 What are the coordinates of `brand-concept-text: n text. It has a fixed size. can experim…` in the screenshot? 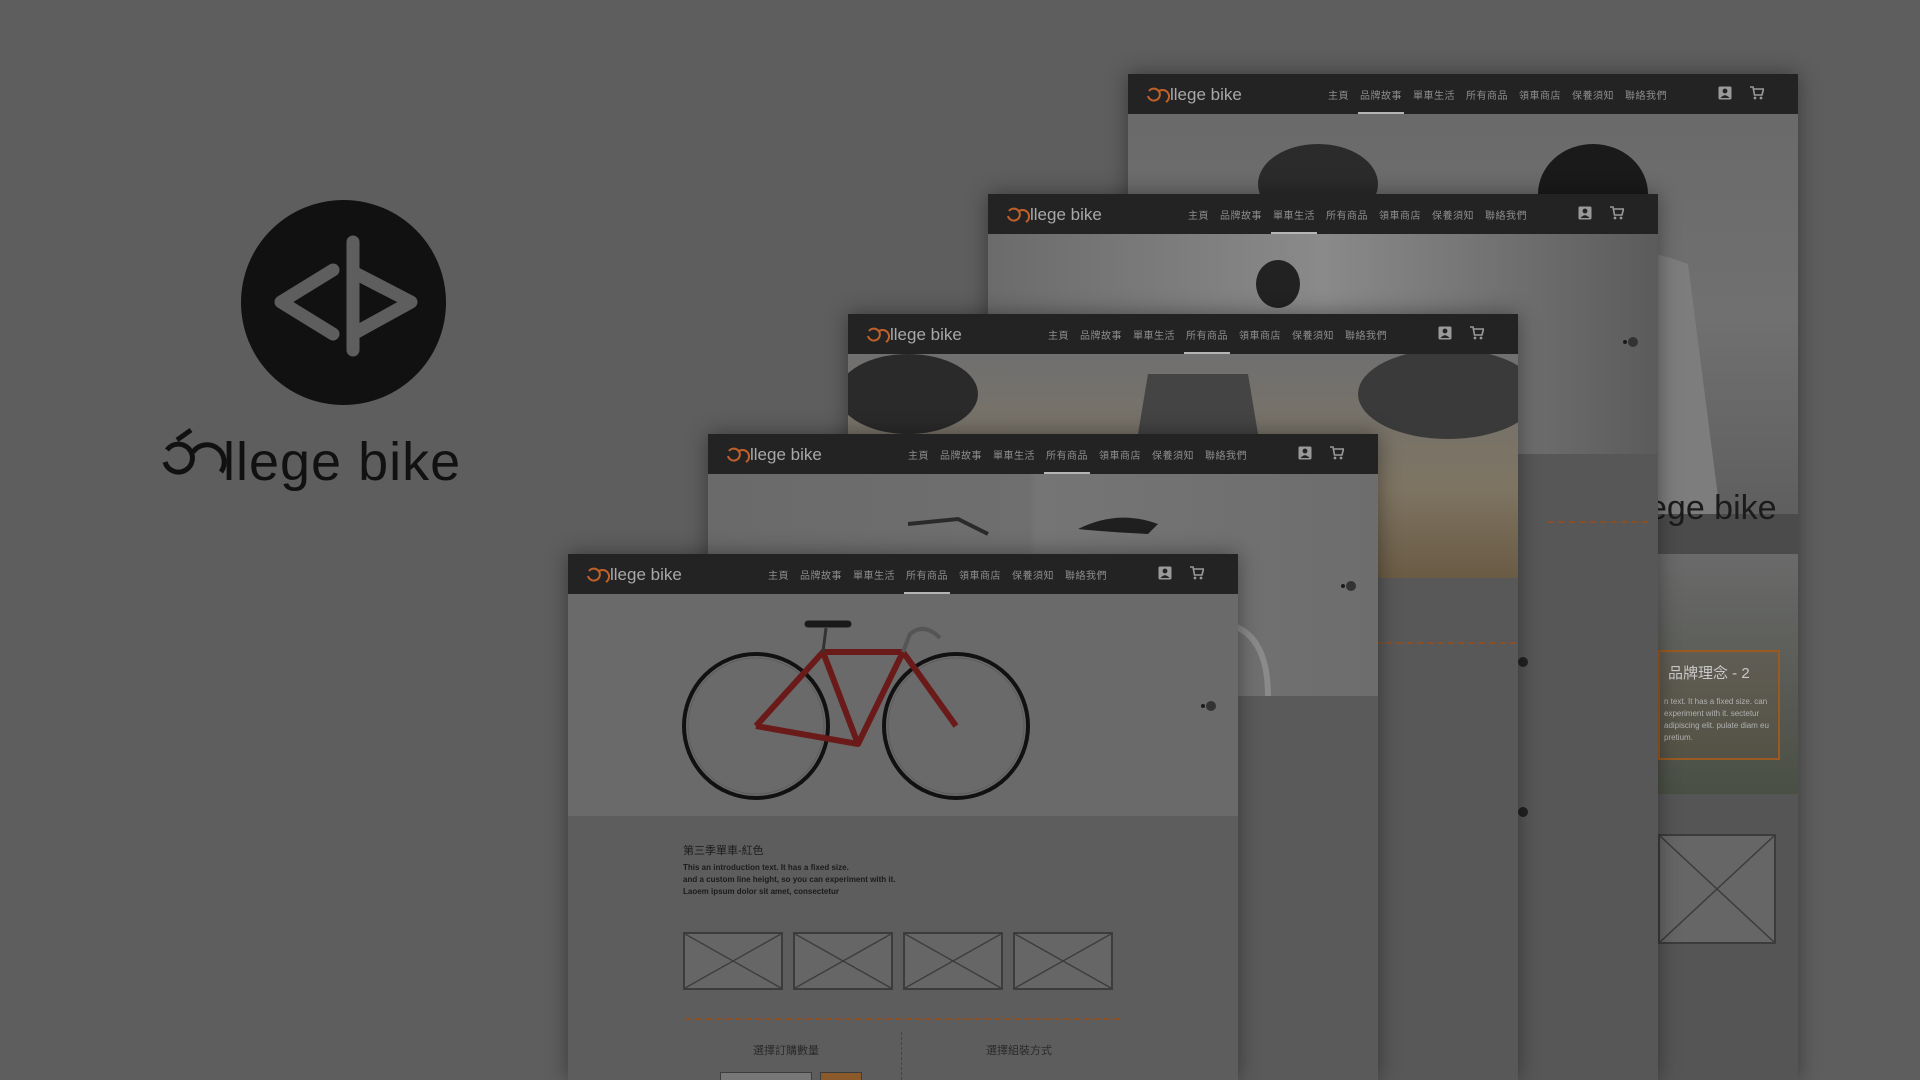 It's located at (1716, 719).